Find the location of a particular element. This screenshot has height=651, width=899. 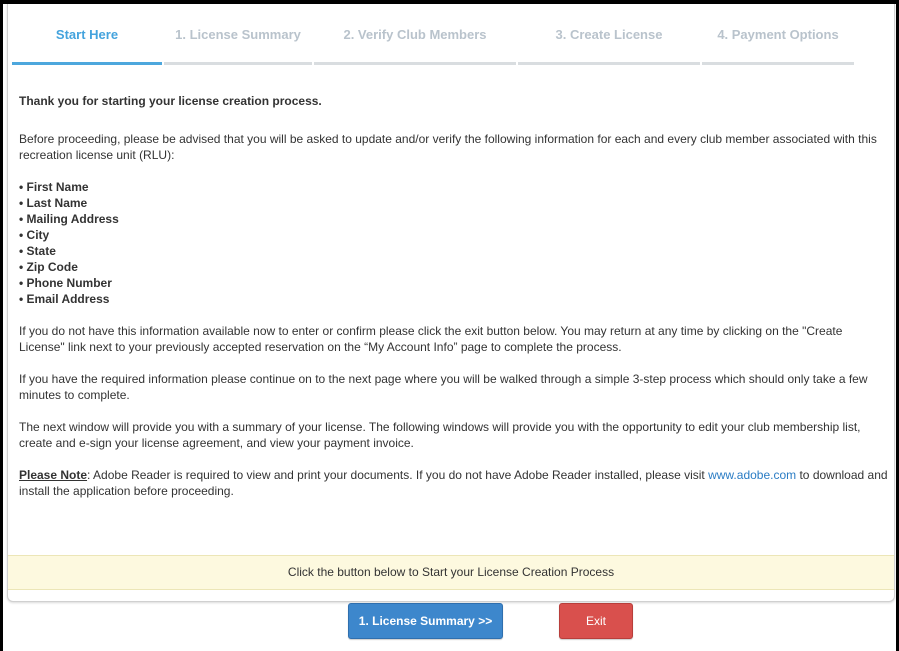

list-item: • Last Name is located at coordinates (53, 203).